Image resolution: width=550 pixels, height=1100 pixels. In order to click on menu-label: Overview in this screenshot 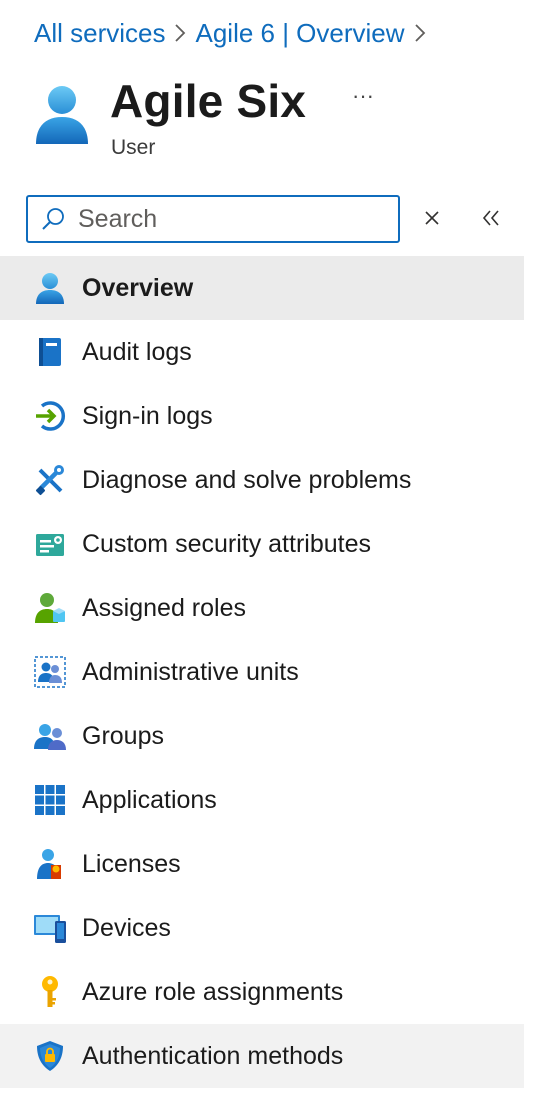, I will do `click(138, 287)`.